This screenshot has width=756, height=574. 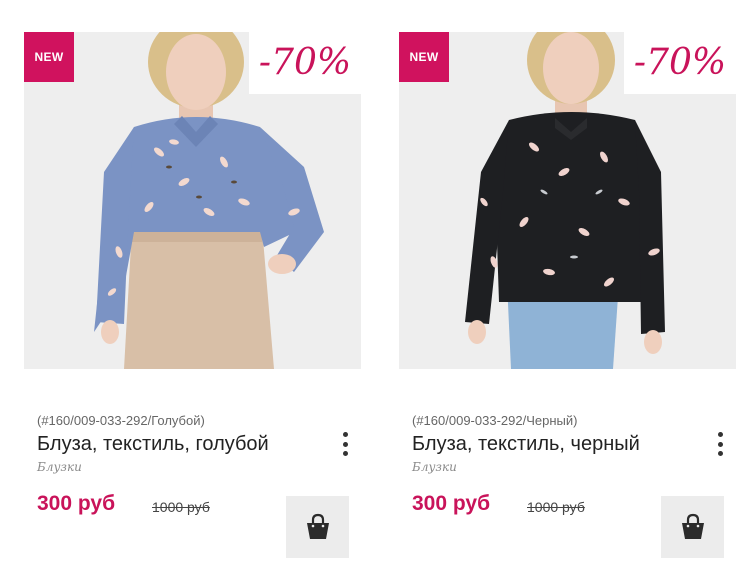 What do you see at coordinates (495, 420) in the screenshot?
I see `product-sku: (#160/009-033-292/Черный)` at bounding box center [495, 420].